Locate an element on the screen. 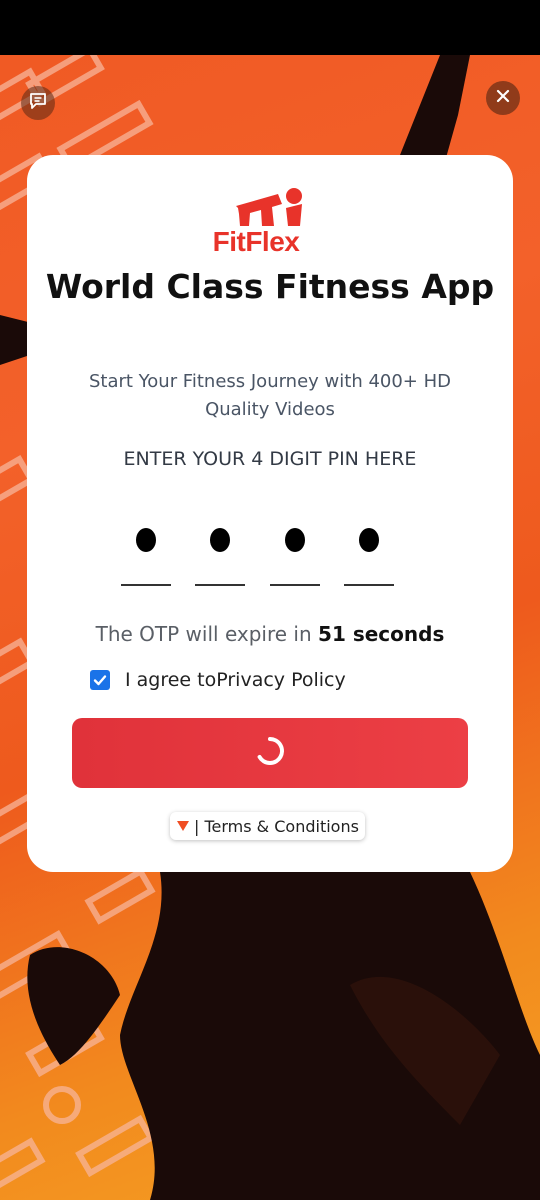 Image resolution: width=540 pixels, height=1200 pixels. brand-name: FitFlex is located at coordinates (256, 241).